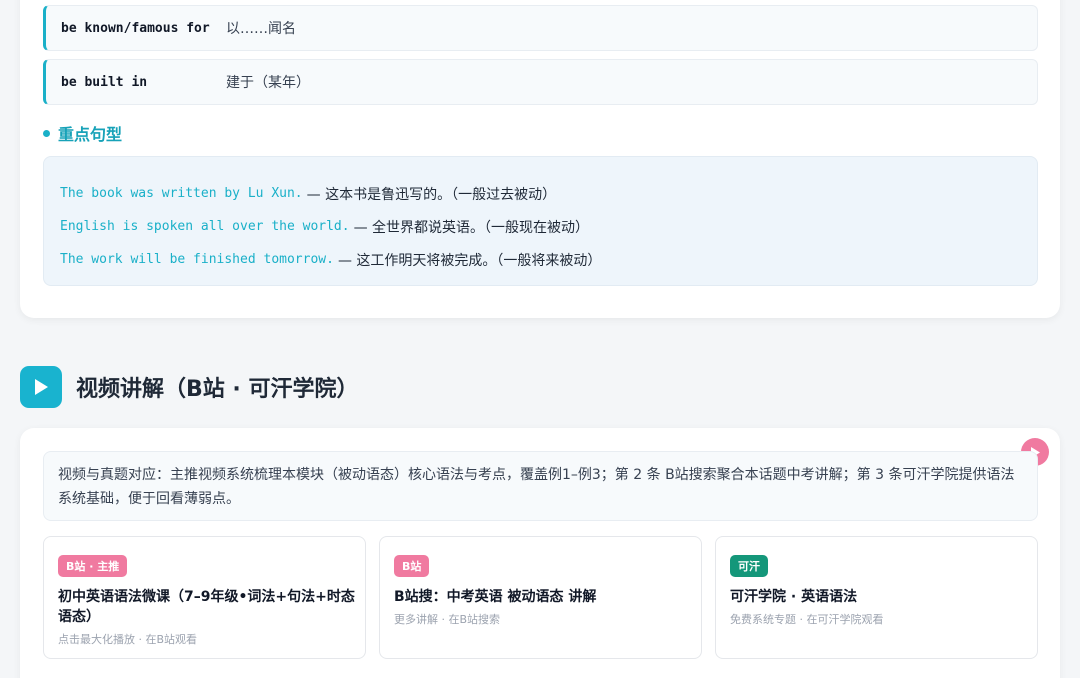 Image resolution: width=1080 pixels, height=678 pixels. Describe the element at coordinates (807, 619) in the screenshot. I see `video-subtitle: 免费系统专题 · 在可汗学院观看` at that location.